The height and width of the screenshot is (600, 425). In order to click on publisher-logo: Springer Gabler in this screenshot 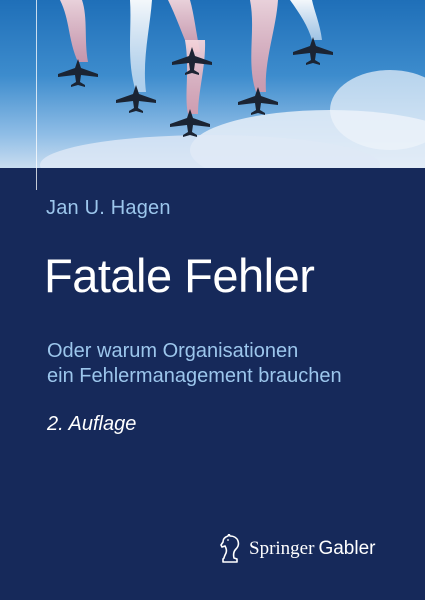, I will do `click(296, 549)`.